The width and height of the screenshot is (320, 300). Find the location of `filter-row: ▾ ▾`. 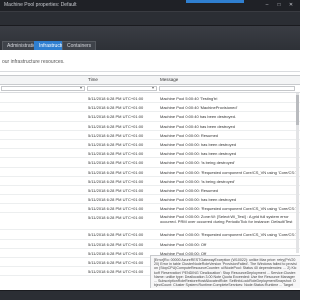

filter-row: ▾ ▾ is located at coordinates (150, 89).